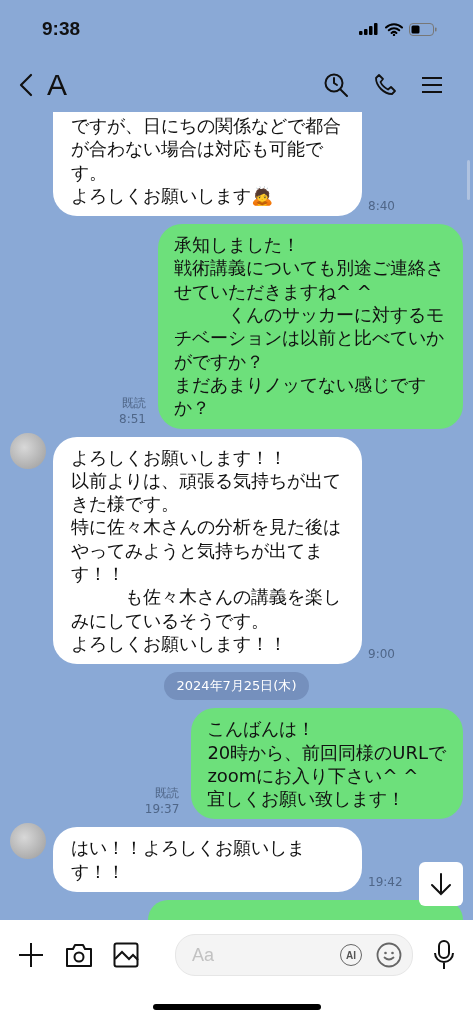 This screenshot has height=1024, width=473. Describe the element at coordinates (206, 608) in the screenshot. I see `message-text: も佐々木さんの講義を楽しみにしているそうです。` at that location.